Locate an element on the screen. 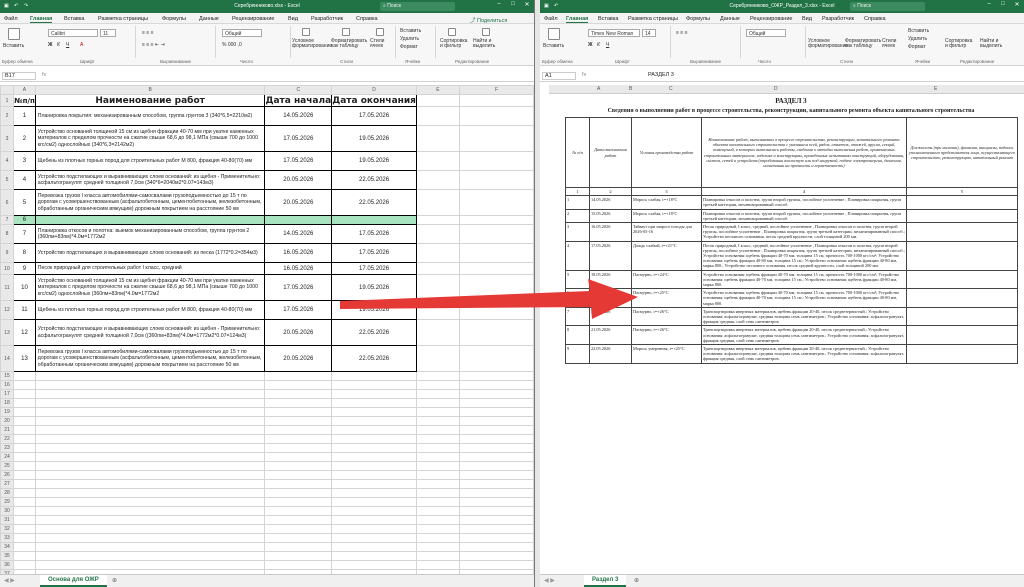  name-box: A1 is located at coordinates (559, 76).